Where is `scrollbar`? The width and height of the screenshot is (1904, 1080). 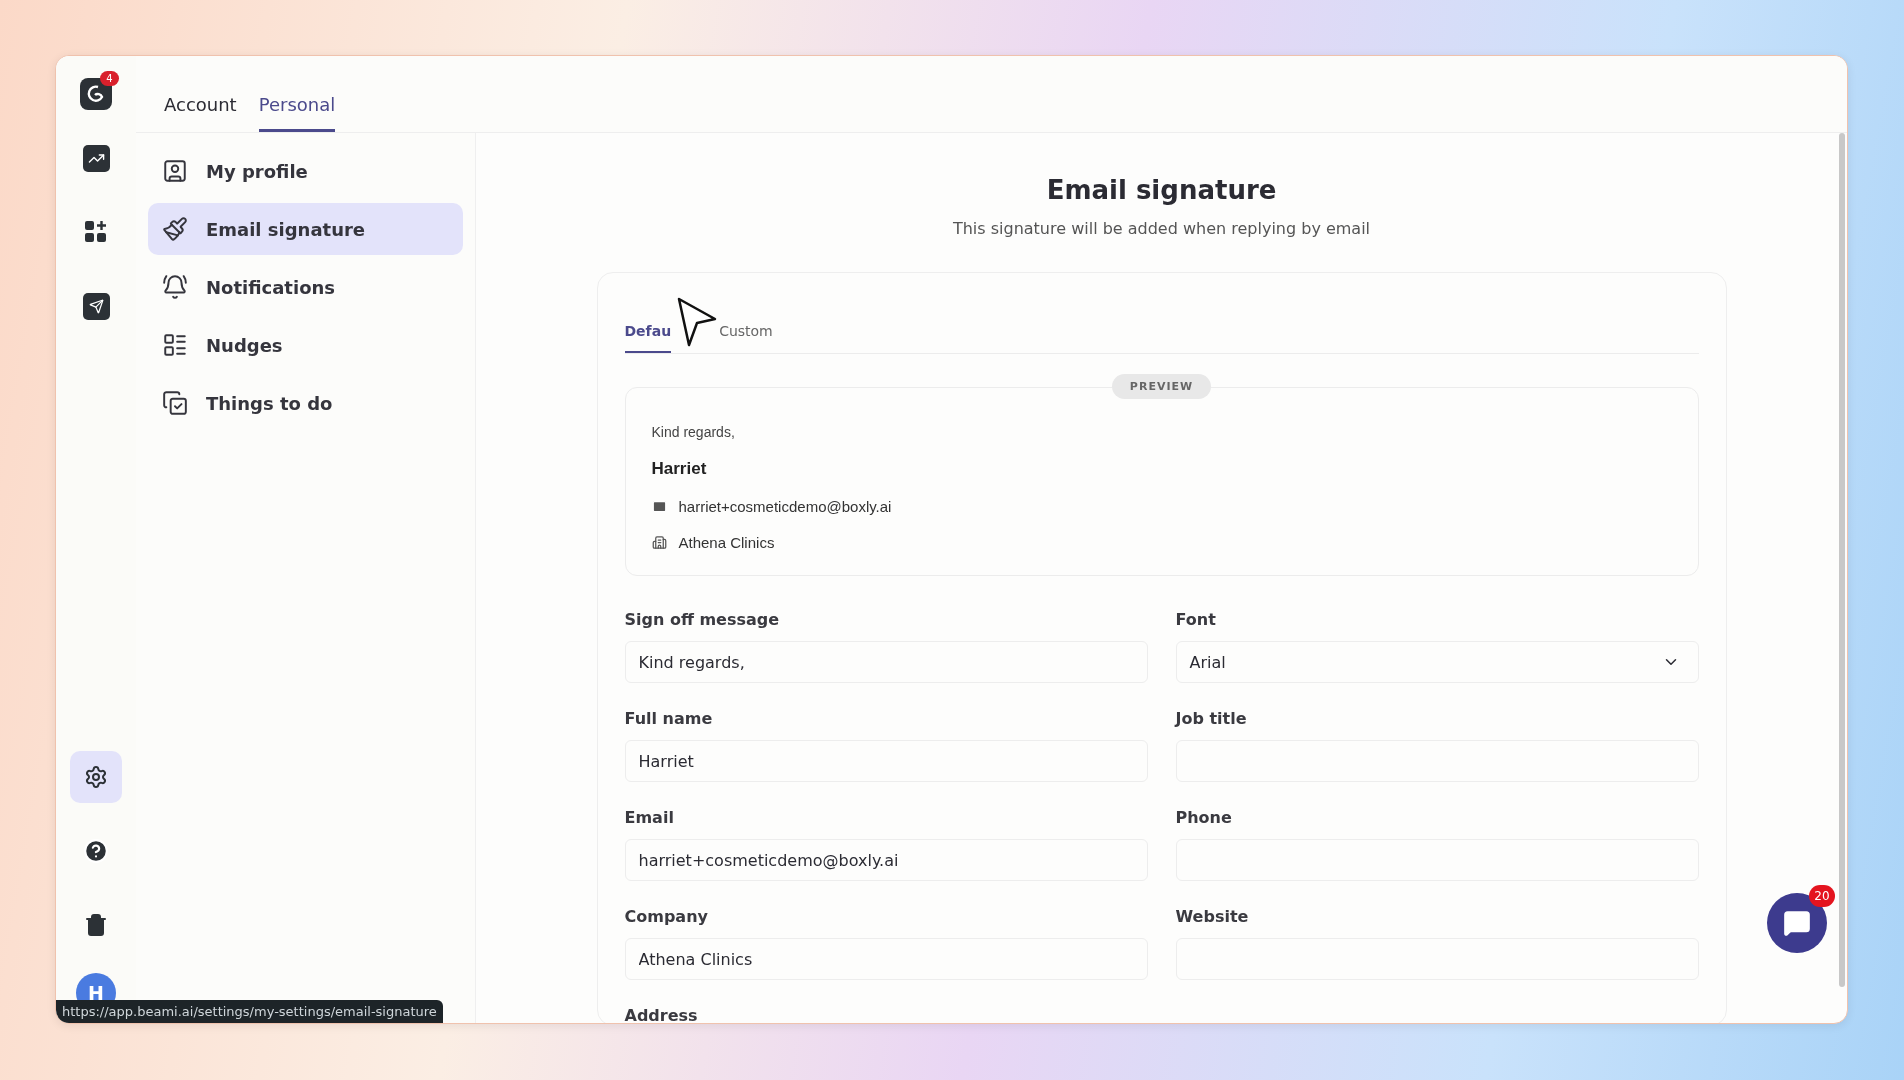 scrollbar is located at coordinates (1842, 560).